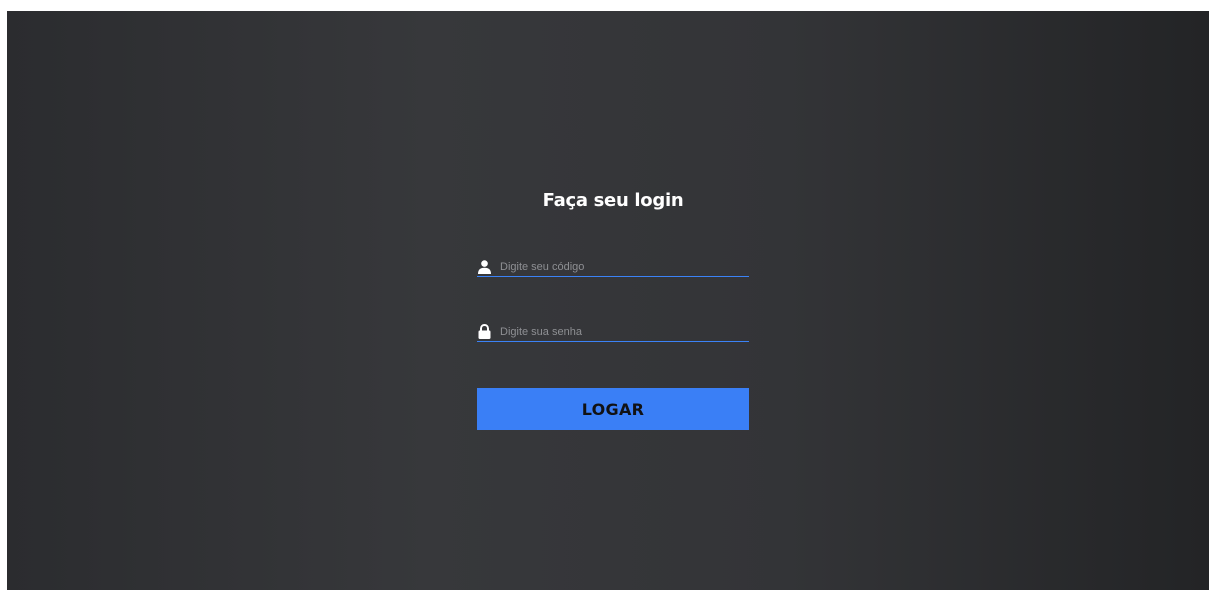 The width and height of the screenshot is (1209, 590). What do you see at coordinates (613, 409) in the screenshot?
I see `login-button: LOGAR` at bounding box center [613, 409].